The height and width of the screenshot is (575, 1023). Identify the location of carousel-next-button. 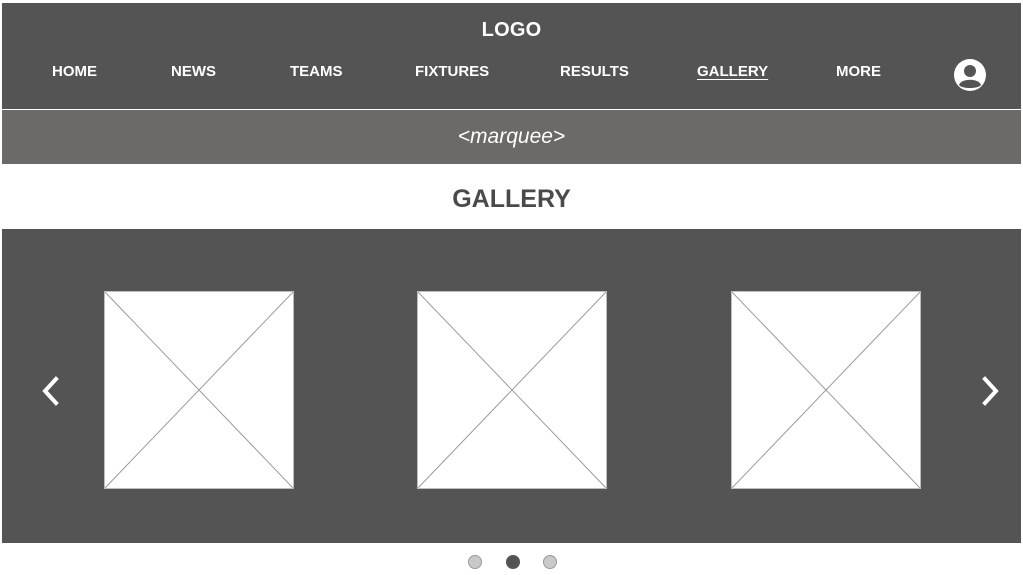
(991, 391).